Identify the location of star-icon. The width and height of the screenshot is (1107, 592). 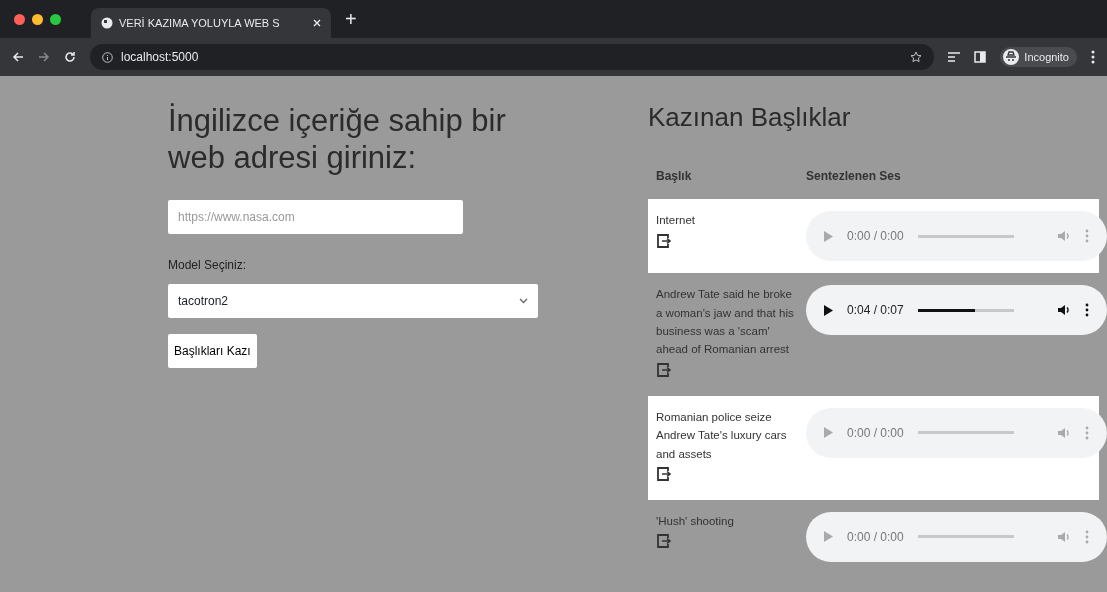
(916, 57).